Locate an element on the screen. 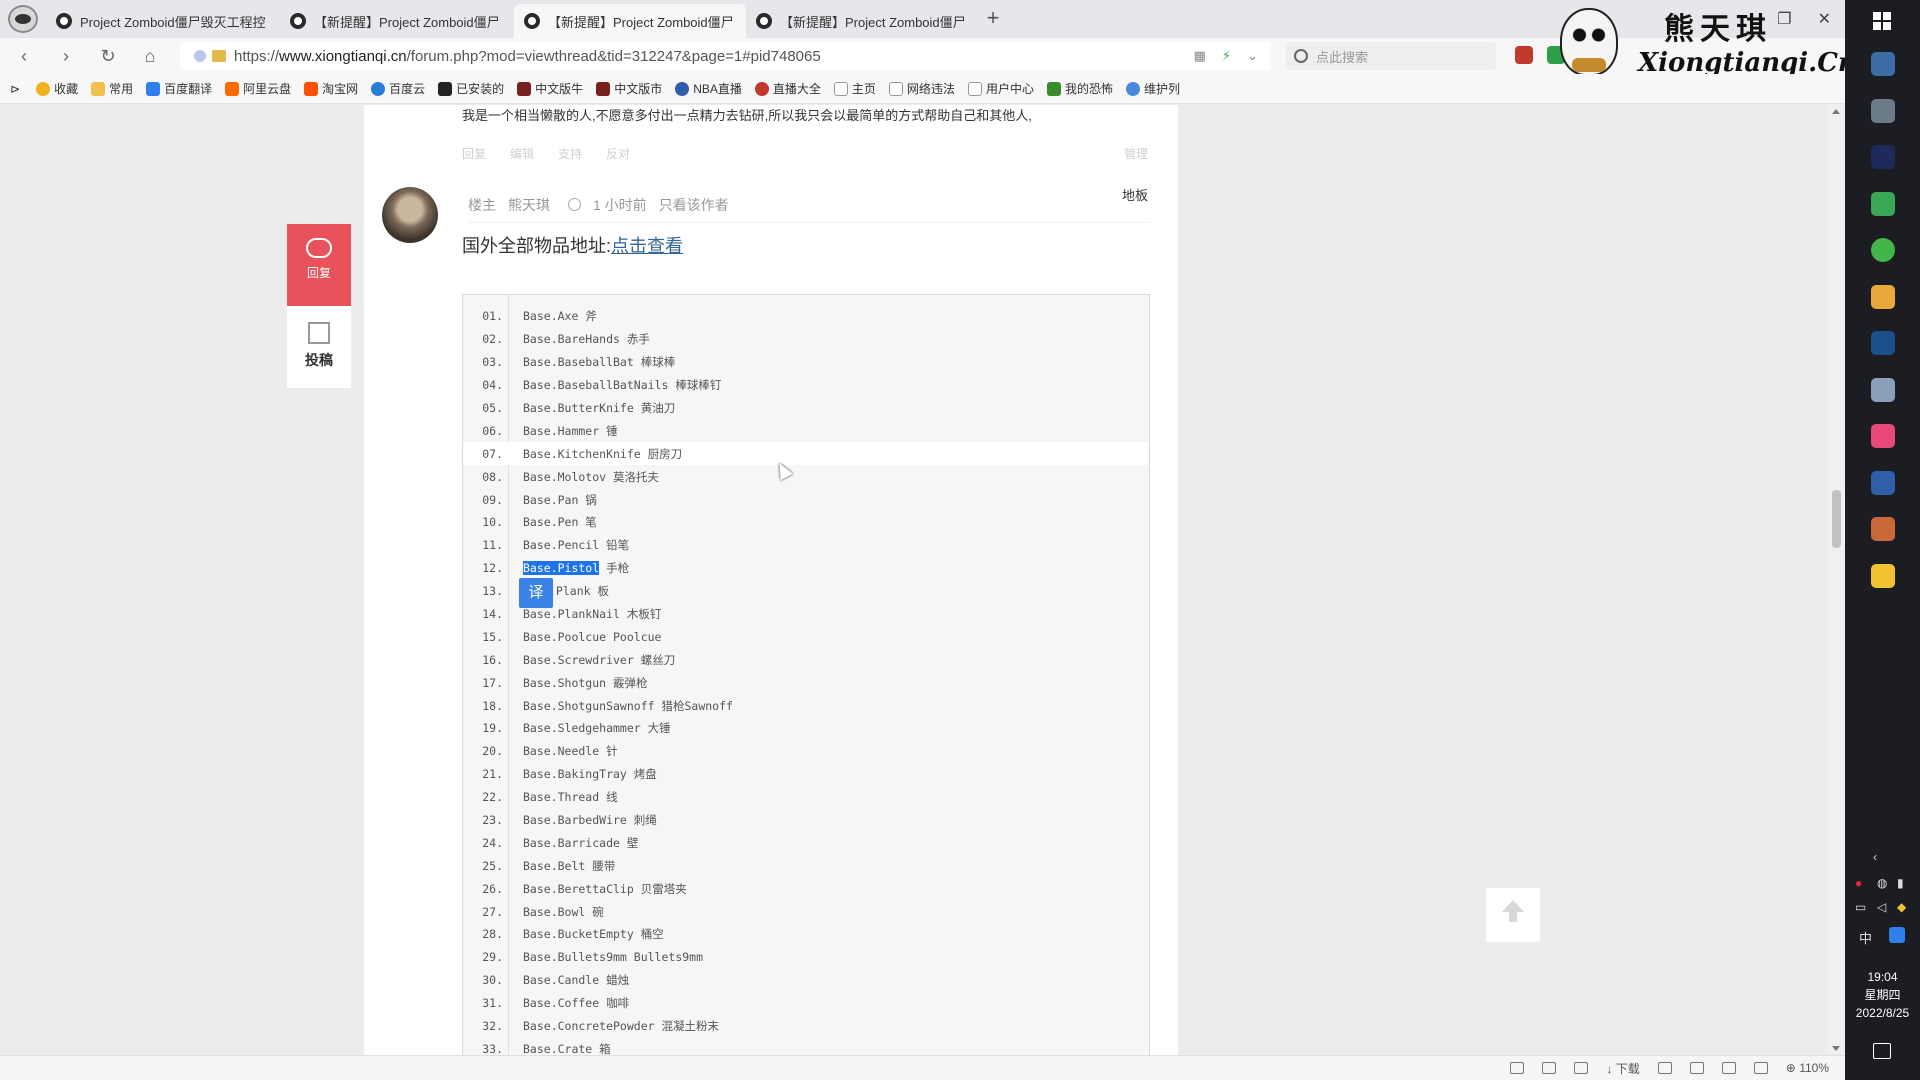  code-text: Base.Molotov 莫洛托夫 is located at coordinates (591, 476).